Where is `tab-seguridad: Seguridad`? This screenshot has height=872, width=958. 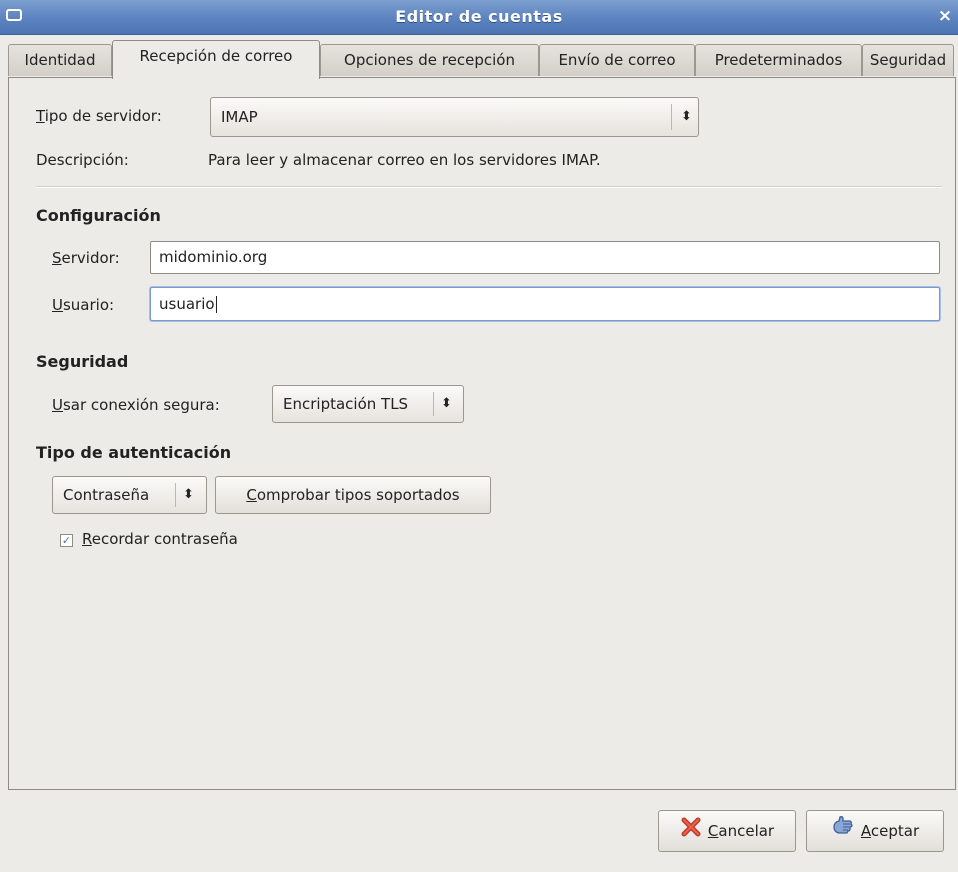 tab-seguridad: Seguridad is located at coordinates (908, 60).